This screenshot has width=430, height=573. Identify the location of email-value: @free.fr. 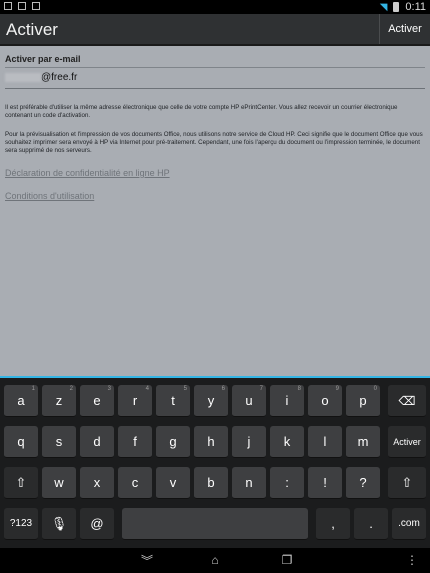
(59, 77).